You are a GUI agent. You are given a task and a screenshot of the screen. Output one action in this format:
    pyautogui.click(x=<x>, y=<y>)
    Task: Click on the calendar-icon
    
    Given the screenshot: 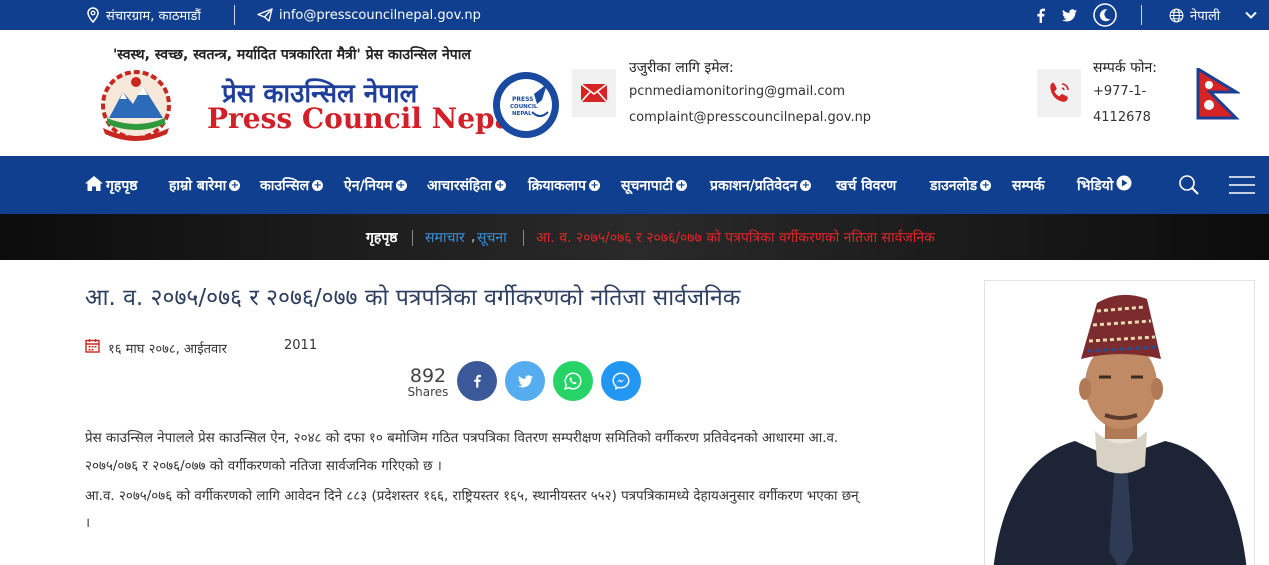 What is the action you would take?
    pyautogui.click(x=92, y=347)
    